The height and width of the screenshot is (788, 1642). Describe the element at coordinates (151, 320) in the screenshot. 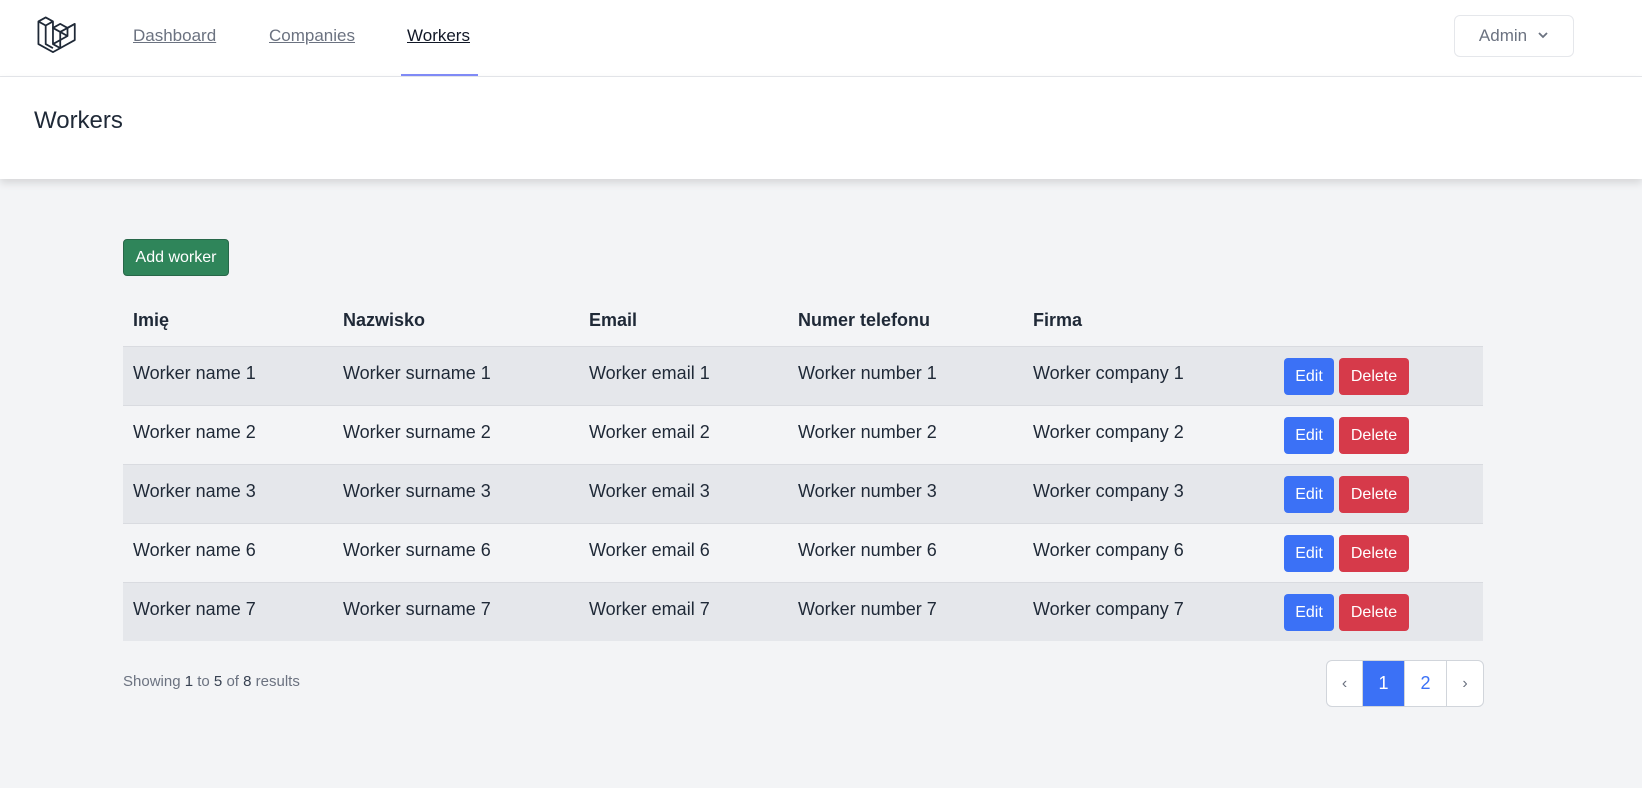

I see `header-first-name: Imię` at that location.